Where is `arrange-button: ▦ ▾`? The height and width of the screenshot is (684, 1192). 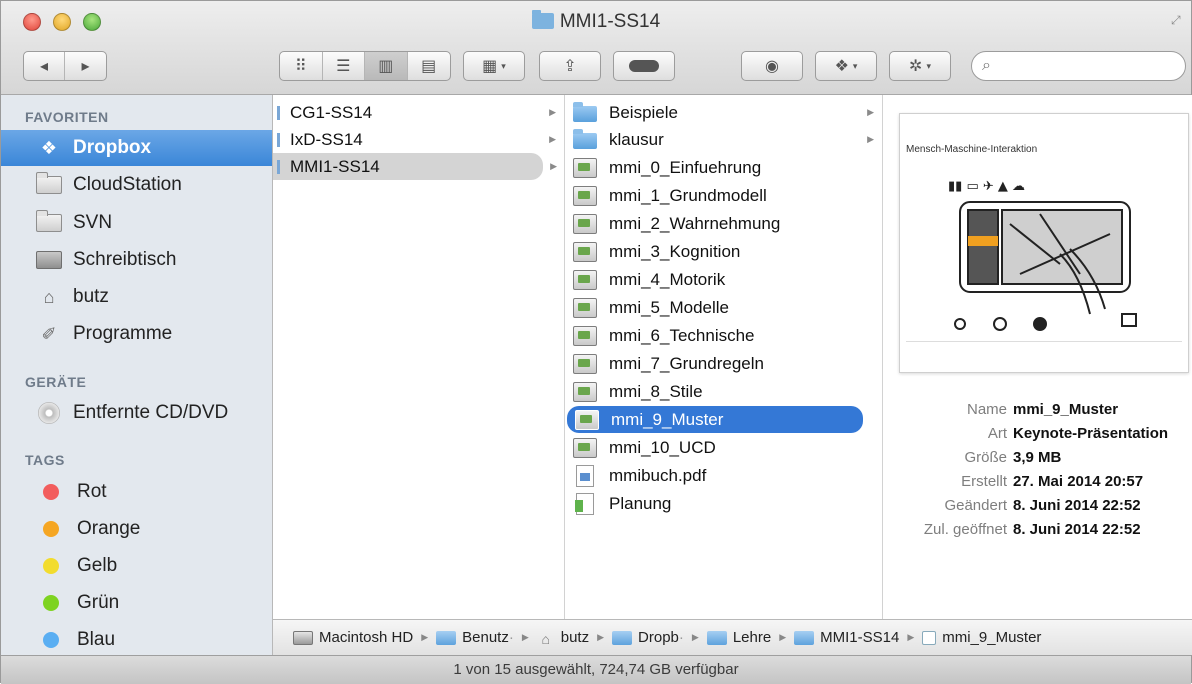
arrange-button: ▦ ▾ is located at coordinates (494, 66).